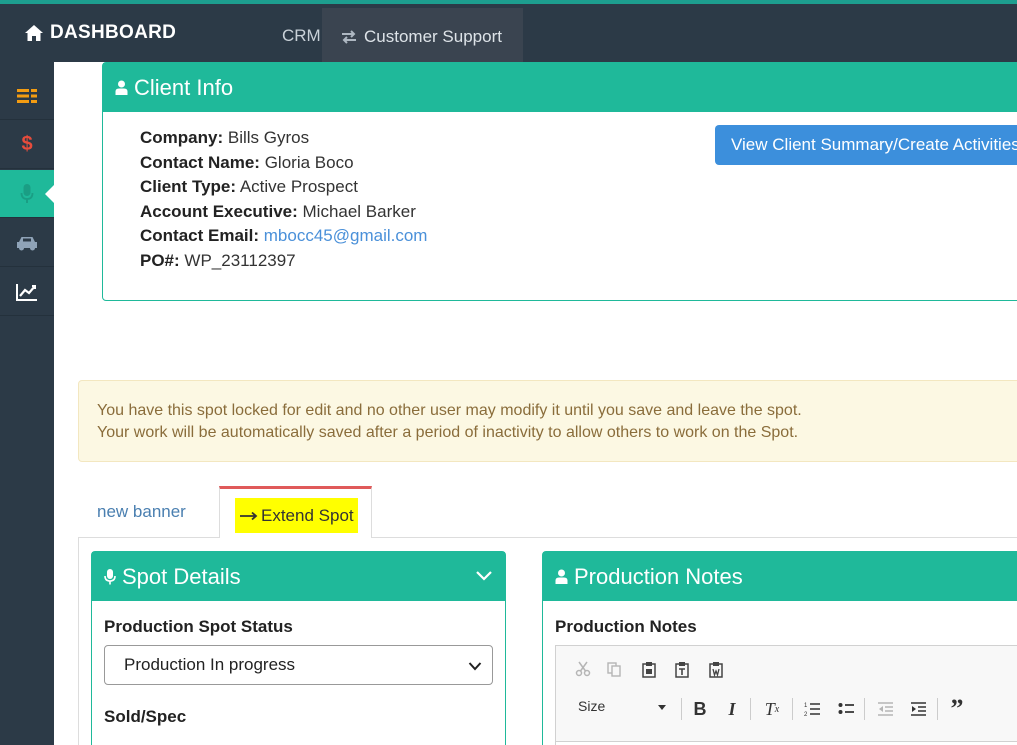 The image size is (1017, 745). Describe the element at coordinates (249, 515) in the screenshot. I see `long-arrow-right-icon` at that location.